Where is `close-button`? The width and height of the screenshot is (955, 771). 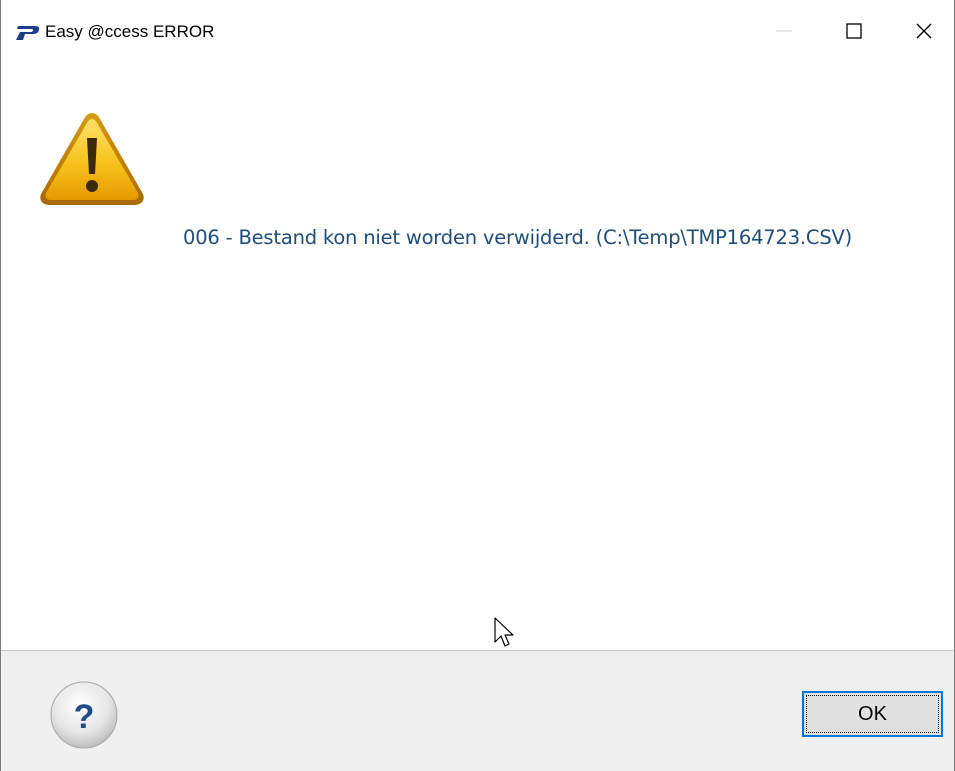
close-button is located at coordinates (924, 31).